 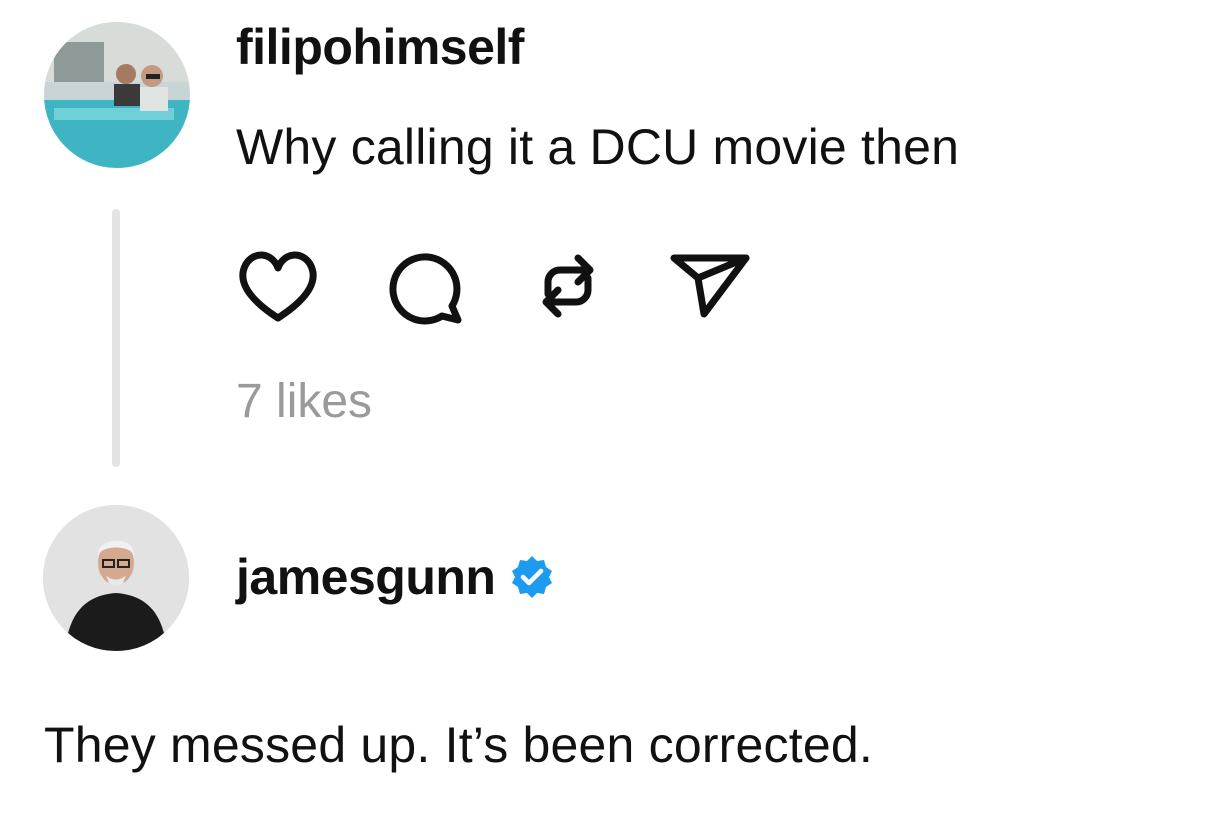 I want to click on like-button, so click(x=278, y=286).